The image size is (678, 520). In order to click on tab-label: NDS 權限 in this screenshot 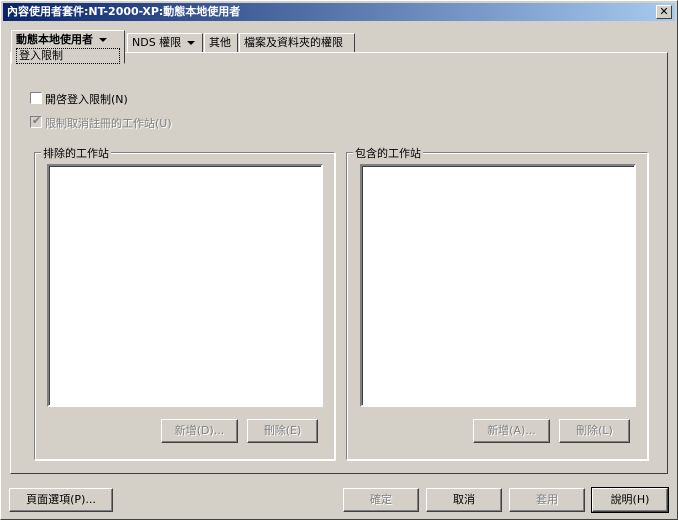, I will do `click(157, 42)`.